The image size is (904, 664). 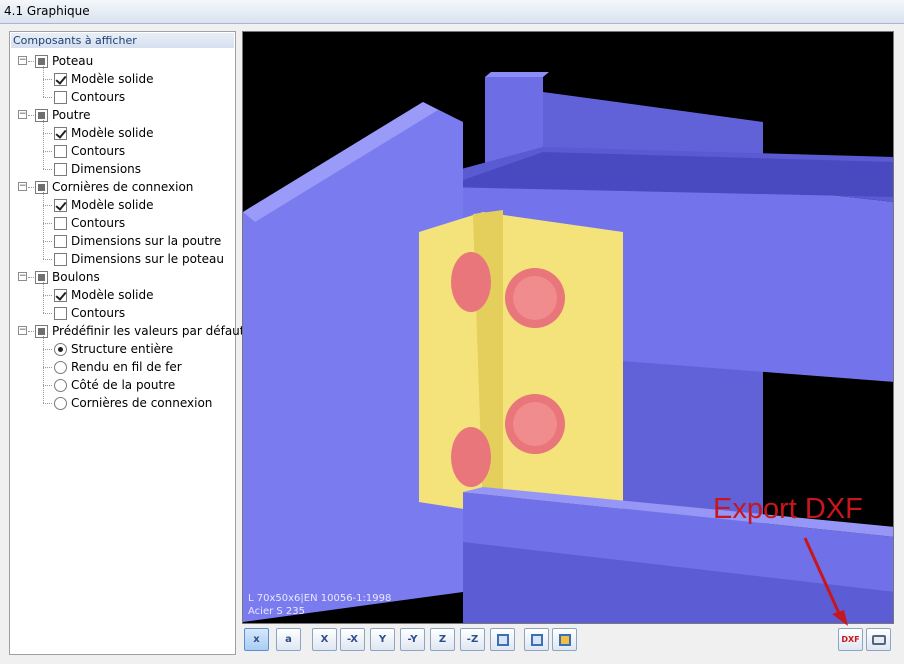 I want to click on text-icon: a, so click(x=288, y=639).